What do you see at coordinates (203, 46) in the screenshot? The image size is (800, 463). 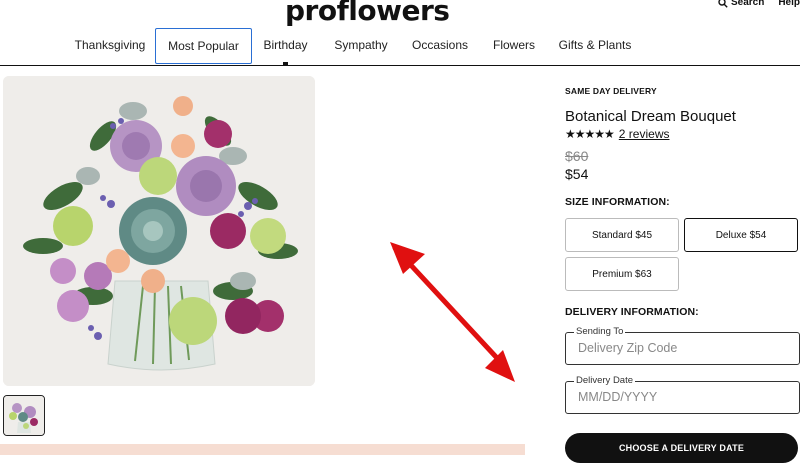 I see `nav-item-most-popular: Most Popular` at bounding box center [203, 46].